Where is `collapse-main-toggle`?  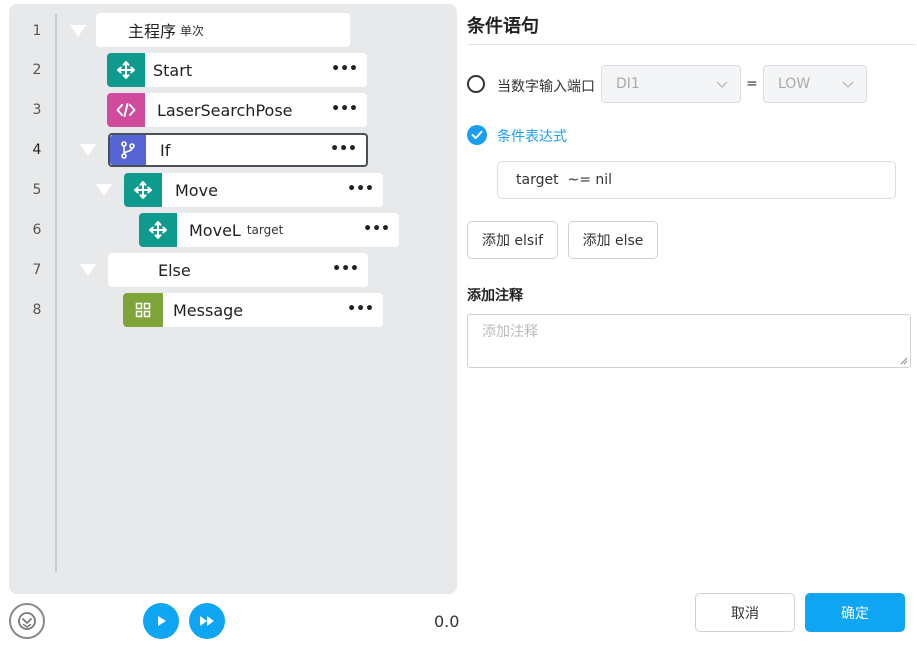
collapse-main-toggle is located at coordinates (78, 31).